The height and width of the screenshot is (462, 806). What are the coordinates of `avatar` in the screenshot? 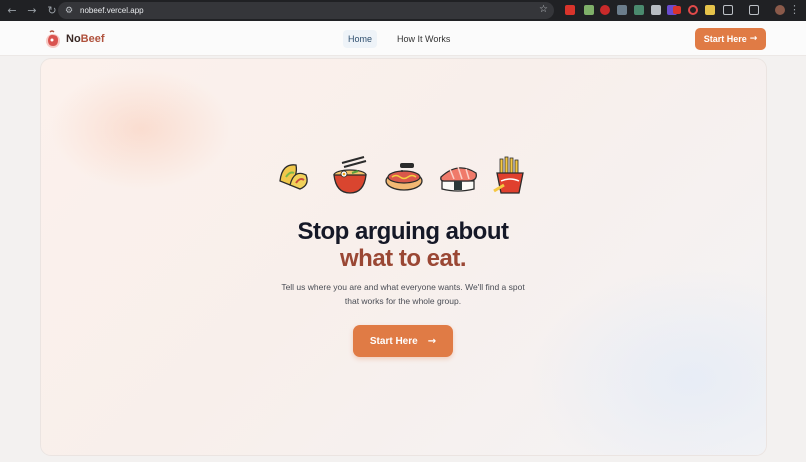 It's located at (780, 10).